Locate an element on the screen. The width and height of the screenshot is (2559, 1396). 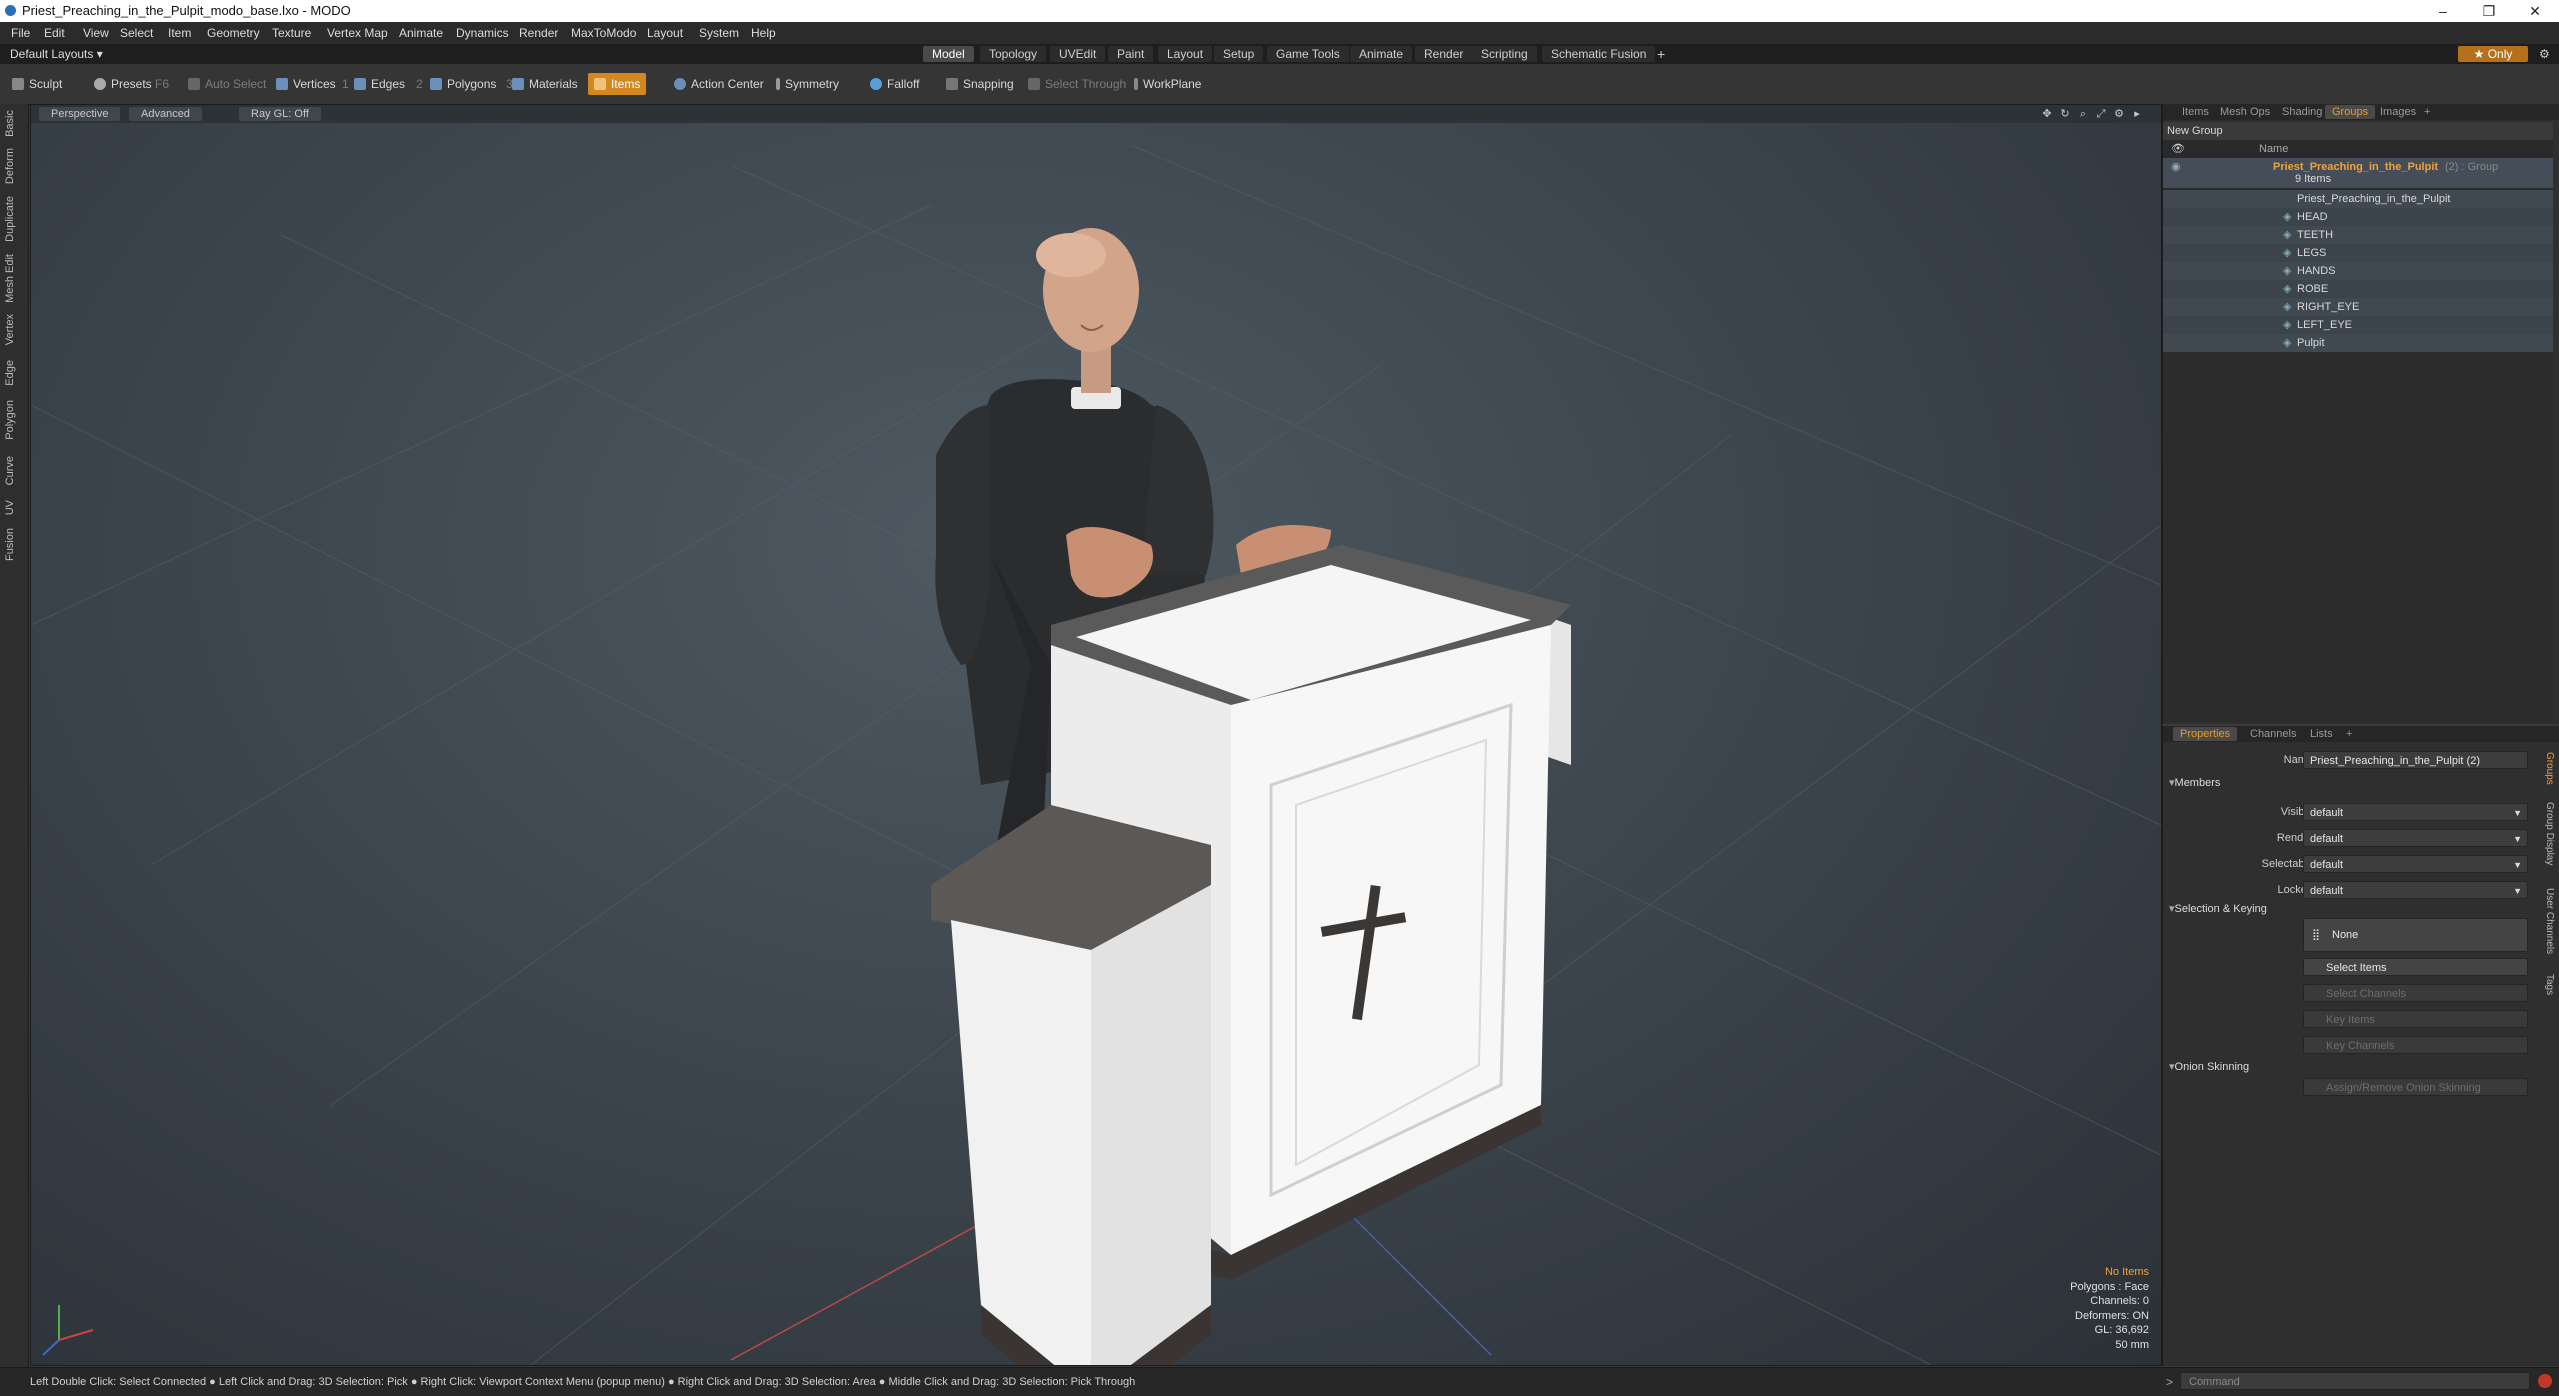
locked-dropdown: default ▼ is located at coordinates (2415, 890).